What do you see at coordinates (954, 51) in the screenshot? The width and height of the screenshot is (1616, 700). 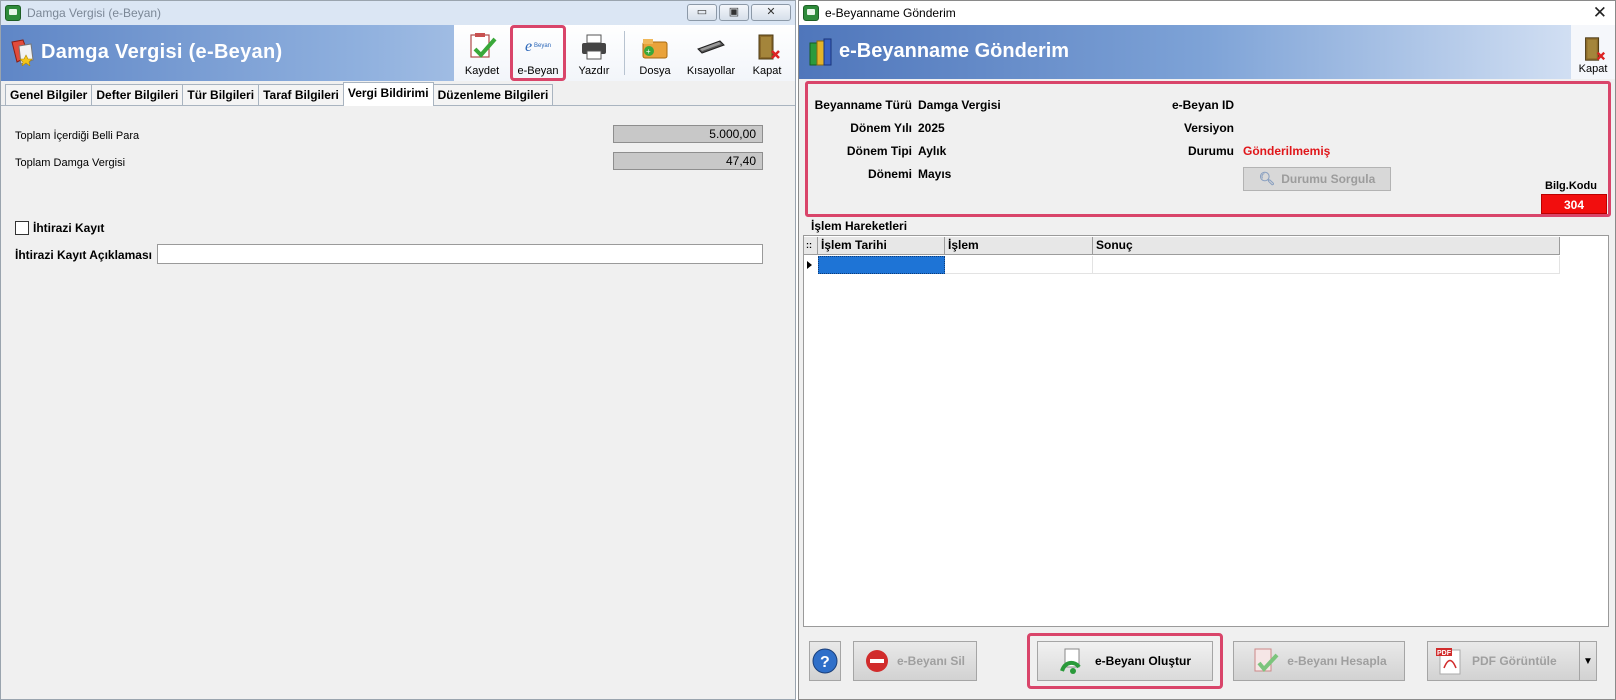 I see `right-banner-title: e-Beyanname Gönderim` at bounding box center [954, 51].